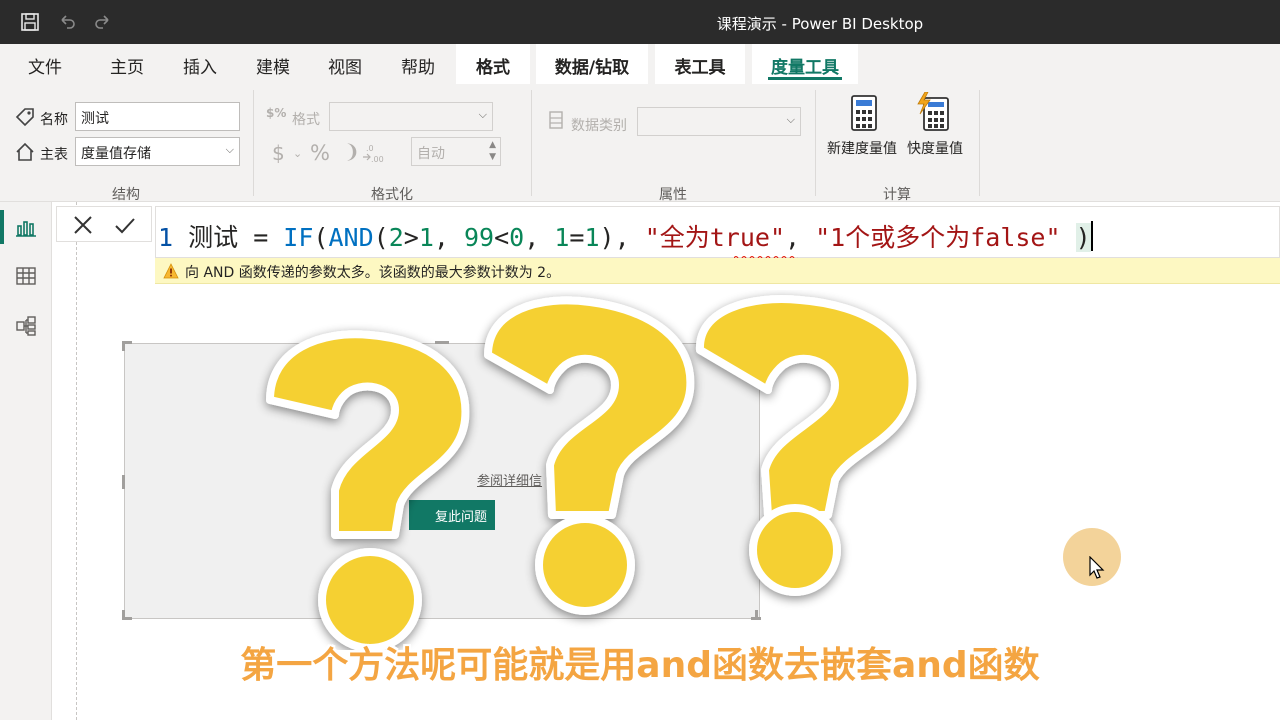  I want to click on tab-format: 格式, so click(493, 64).